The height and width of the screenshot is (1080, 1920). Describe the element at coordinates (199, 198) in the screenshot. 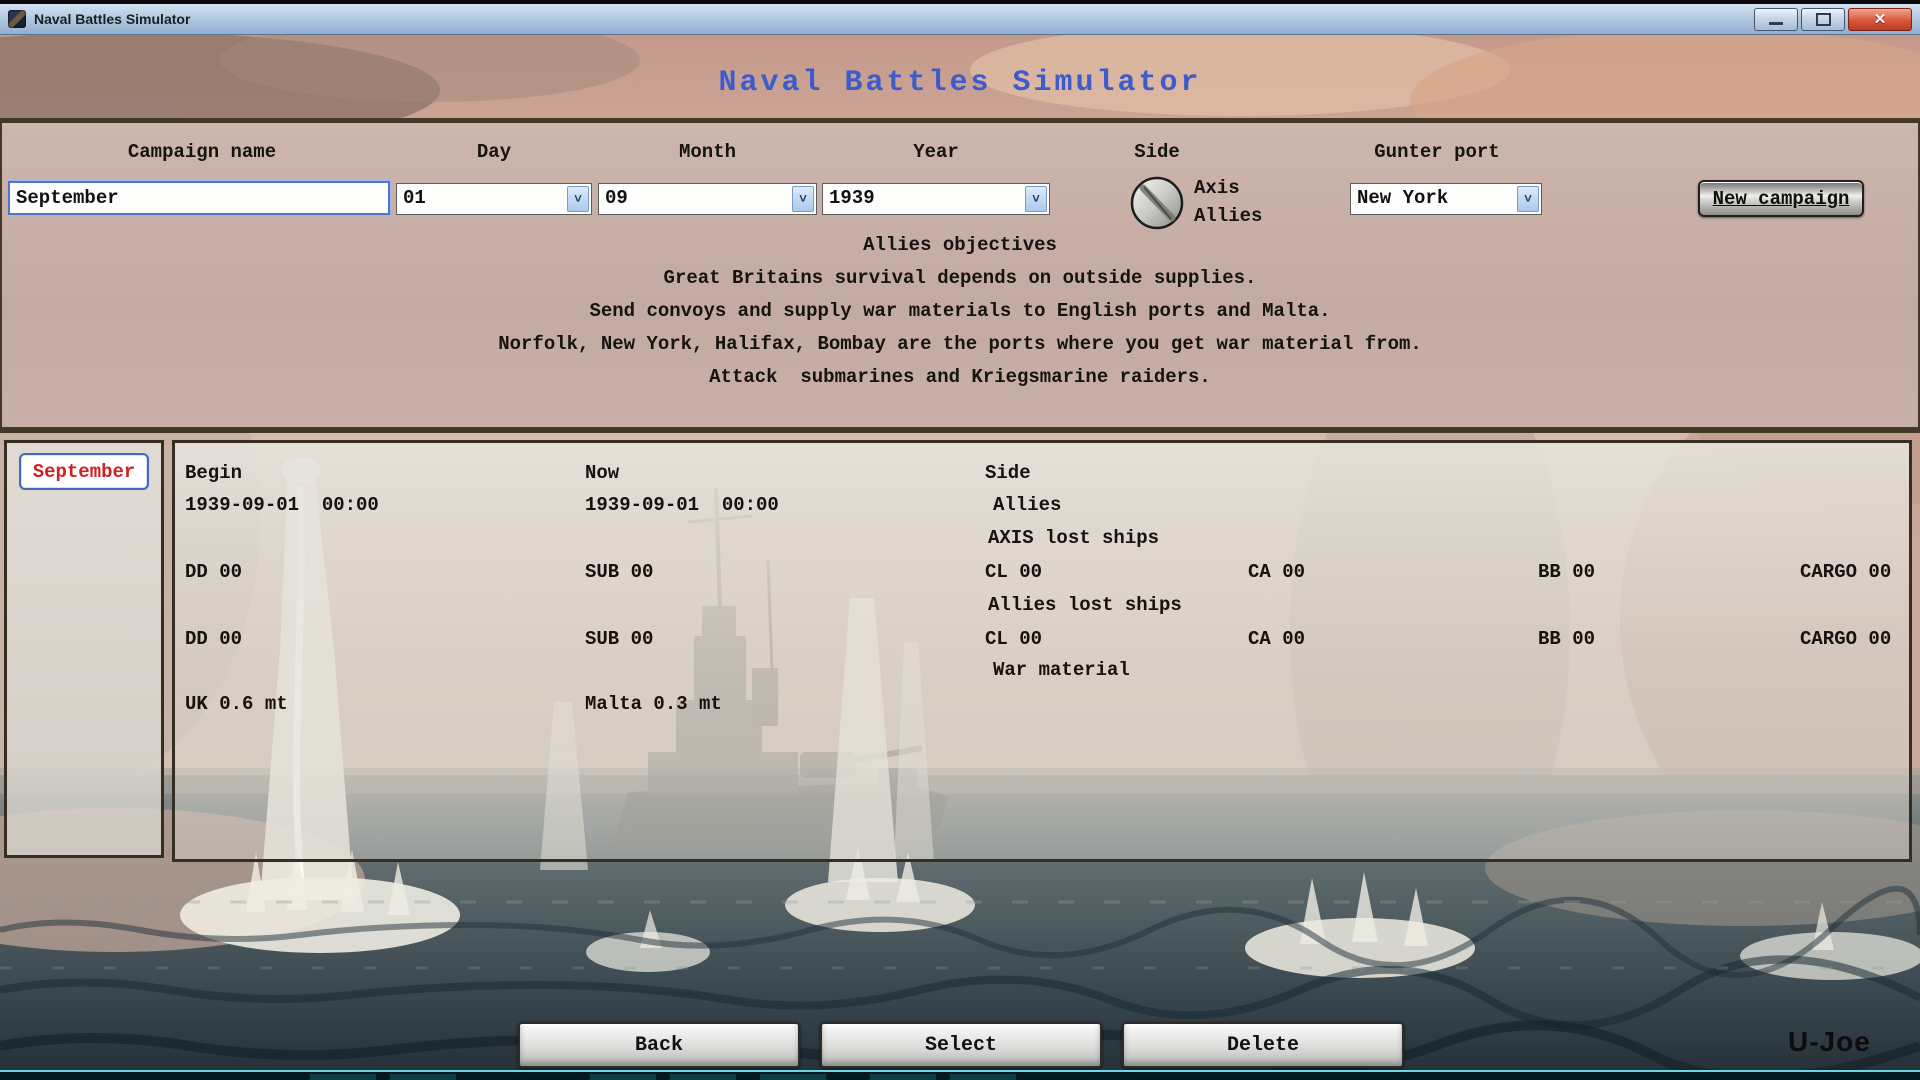

I see `campaign-name-input` at that location.